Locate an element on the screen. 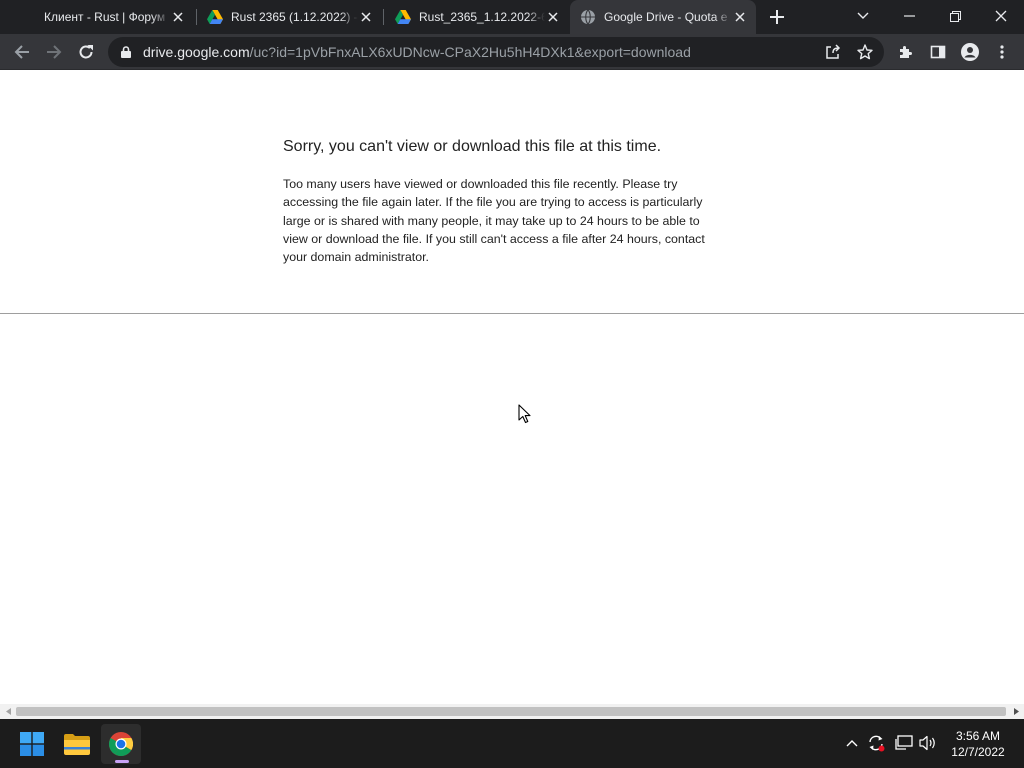 This screenshot has width=1024, height=768. url-host: drive.google.com is located at coordinates (196, 52).